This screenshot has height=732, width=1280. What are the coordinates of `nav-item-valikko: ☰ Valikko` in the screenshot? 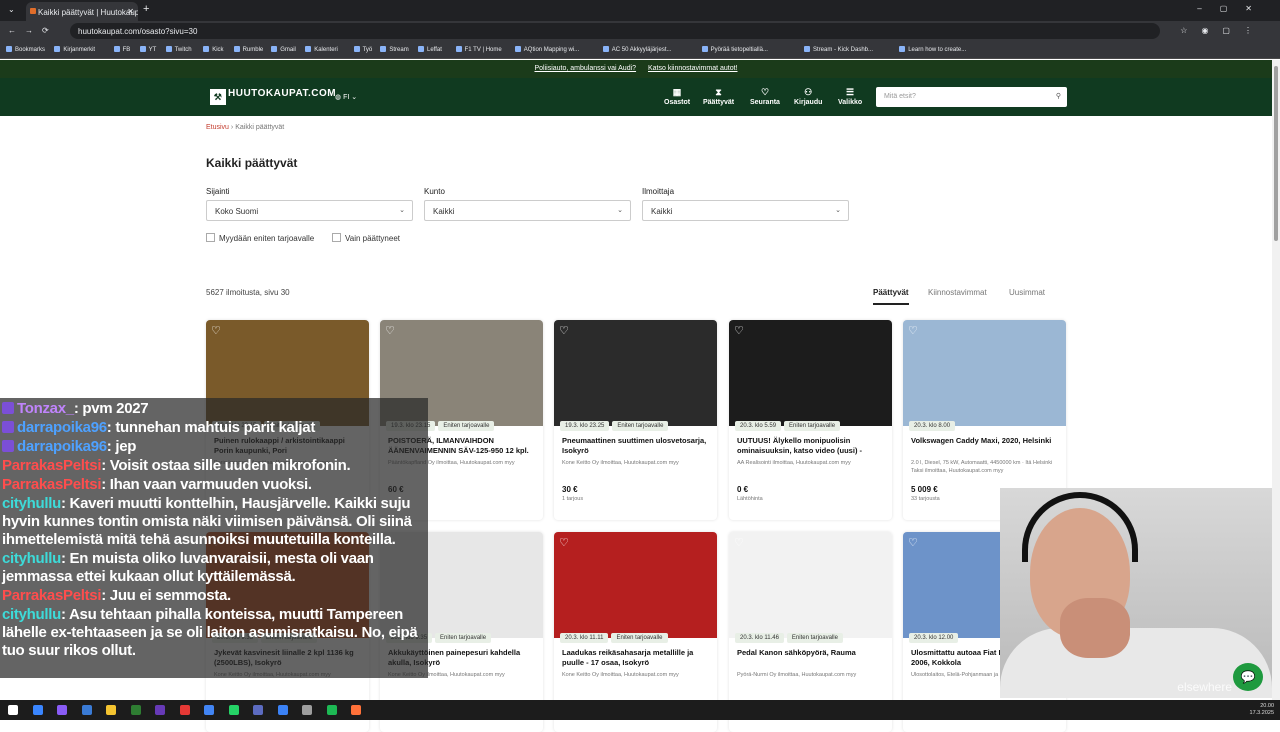 It's located at (850, 96).